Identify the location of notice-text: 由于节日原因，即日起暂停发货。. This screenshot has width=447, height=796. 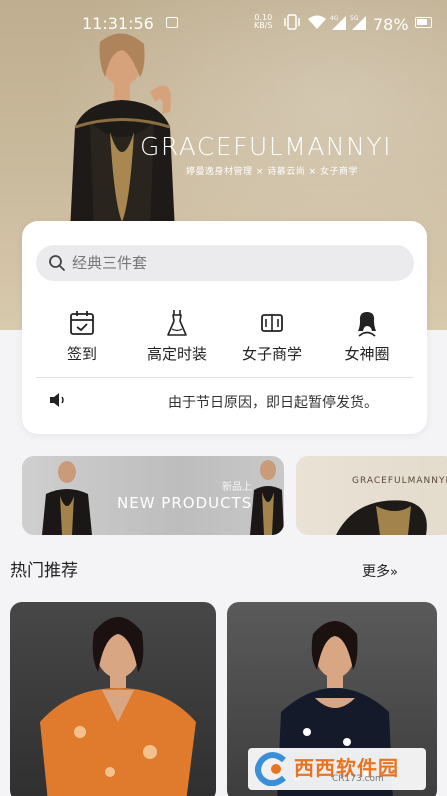
(273, 403).